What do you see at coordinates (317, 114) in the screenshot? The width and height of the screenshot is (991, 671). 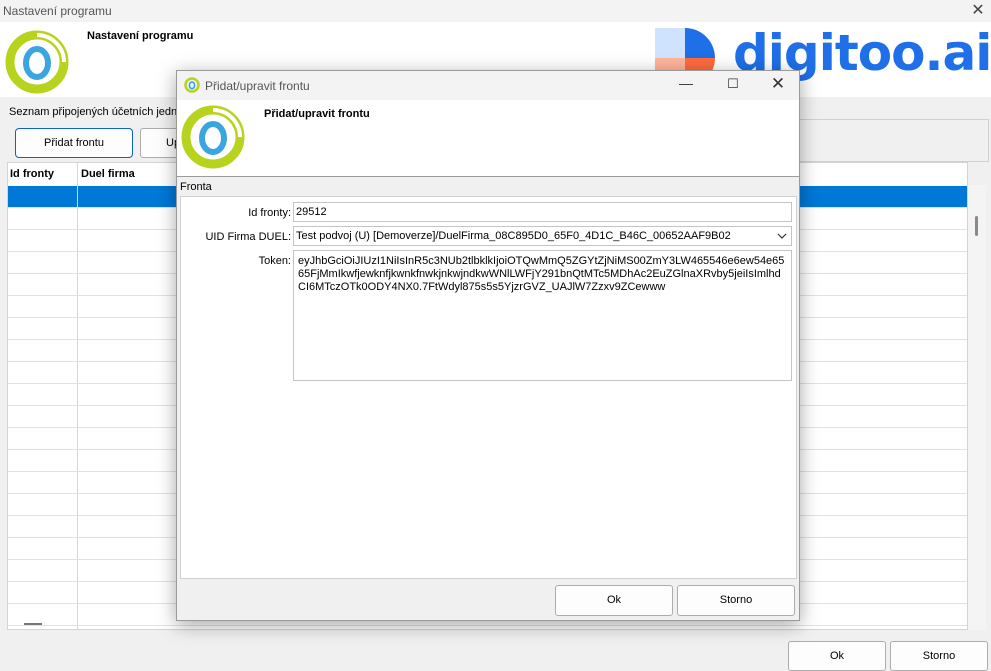 I see `dialog-header-title: Přidat/upravit frontu` at bounding box center [317, 114].